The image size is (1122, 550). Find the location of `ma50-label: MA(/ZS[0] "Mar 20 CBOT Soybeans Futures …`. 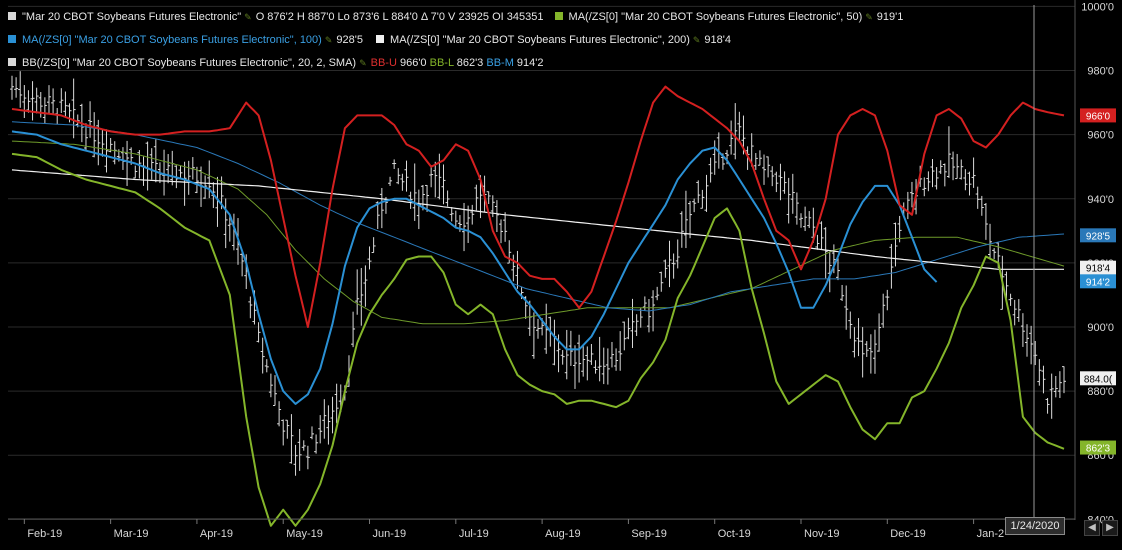

ma50-label: MA(/ZS[0] "Mar 20 CBOT Soybeans Futures … is located at coordinates (716, 17).